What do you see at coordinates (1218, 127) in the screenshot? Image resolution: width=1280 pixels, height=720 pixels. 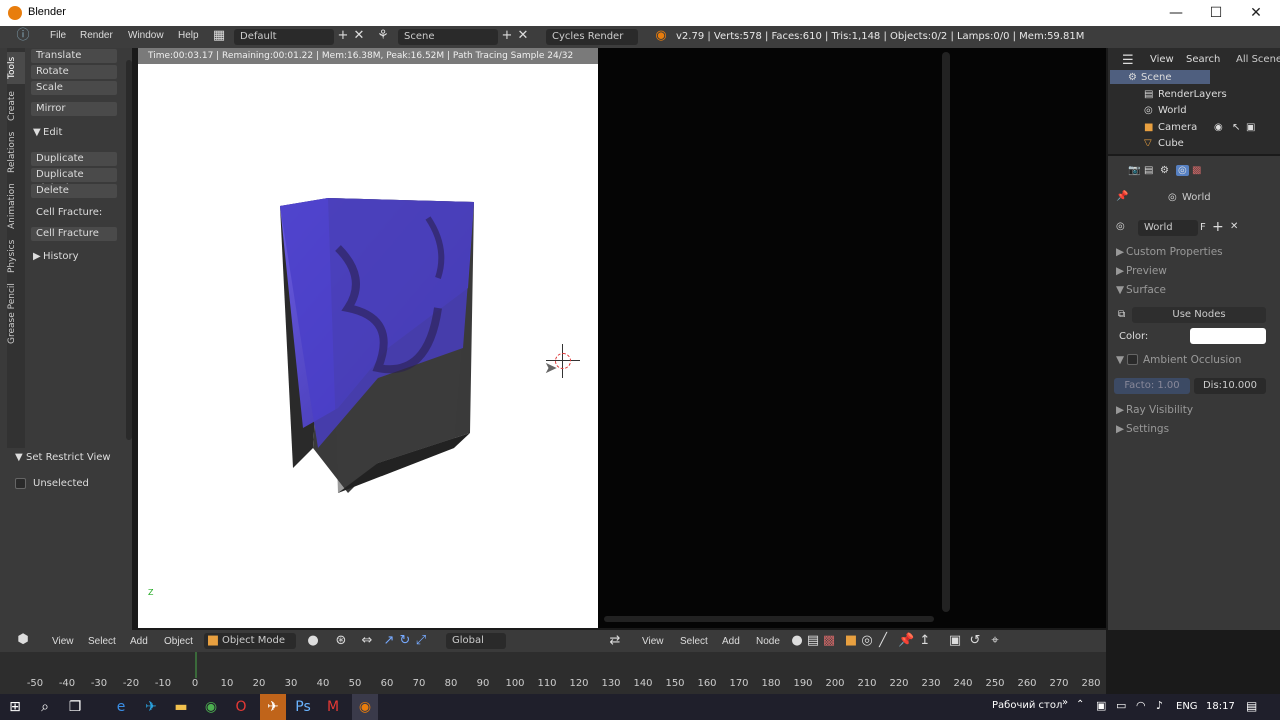 I see `visibility-eye-icon: ◉` at bounding box center [1218, 127].